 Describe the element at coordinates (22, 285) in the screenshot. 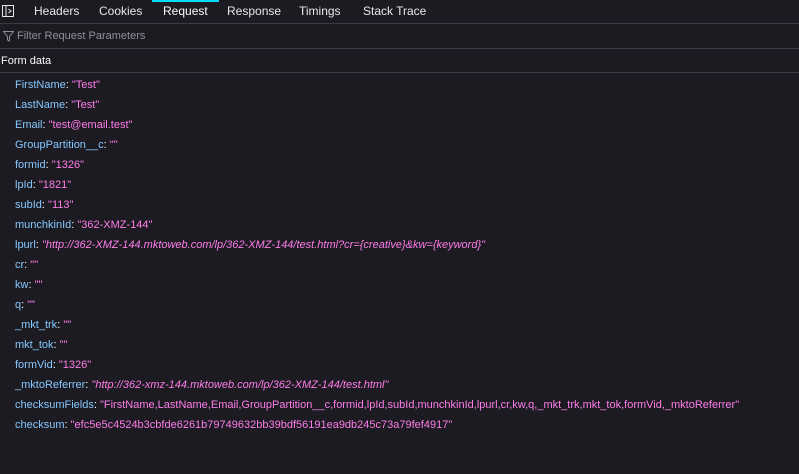

I see `param-key: kw` at that location.